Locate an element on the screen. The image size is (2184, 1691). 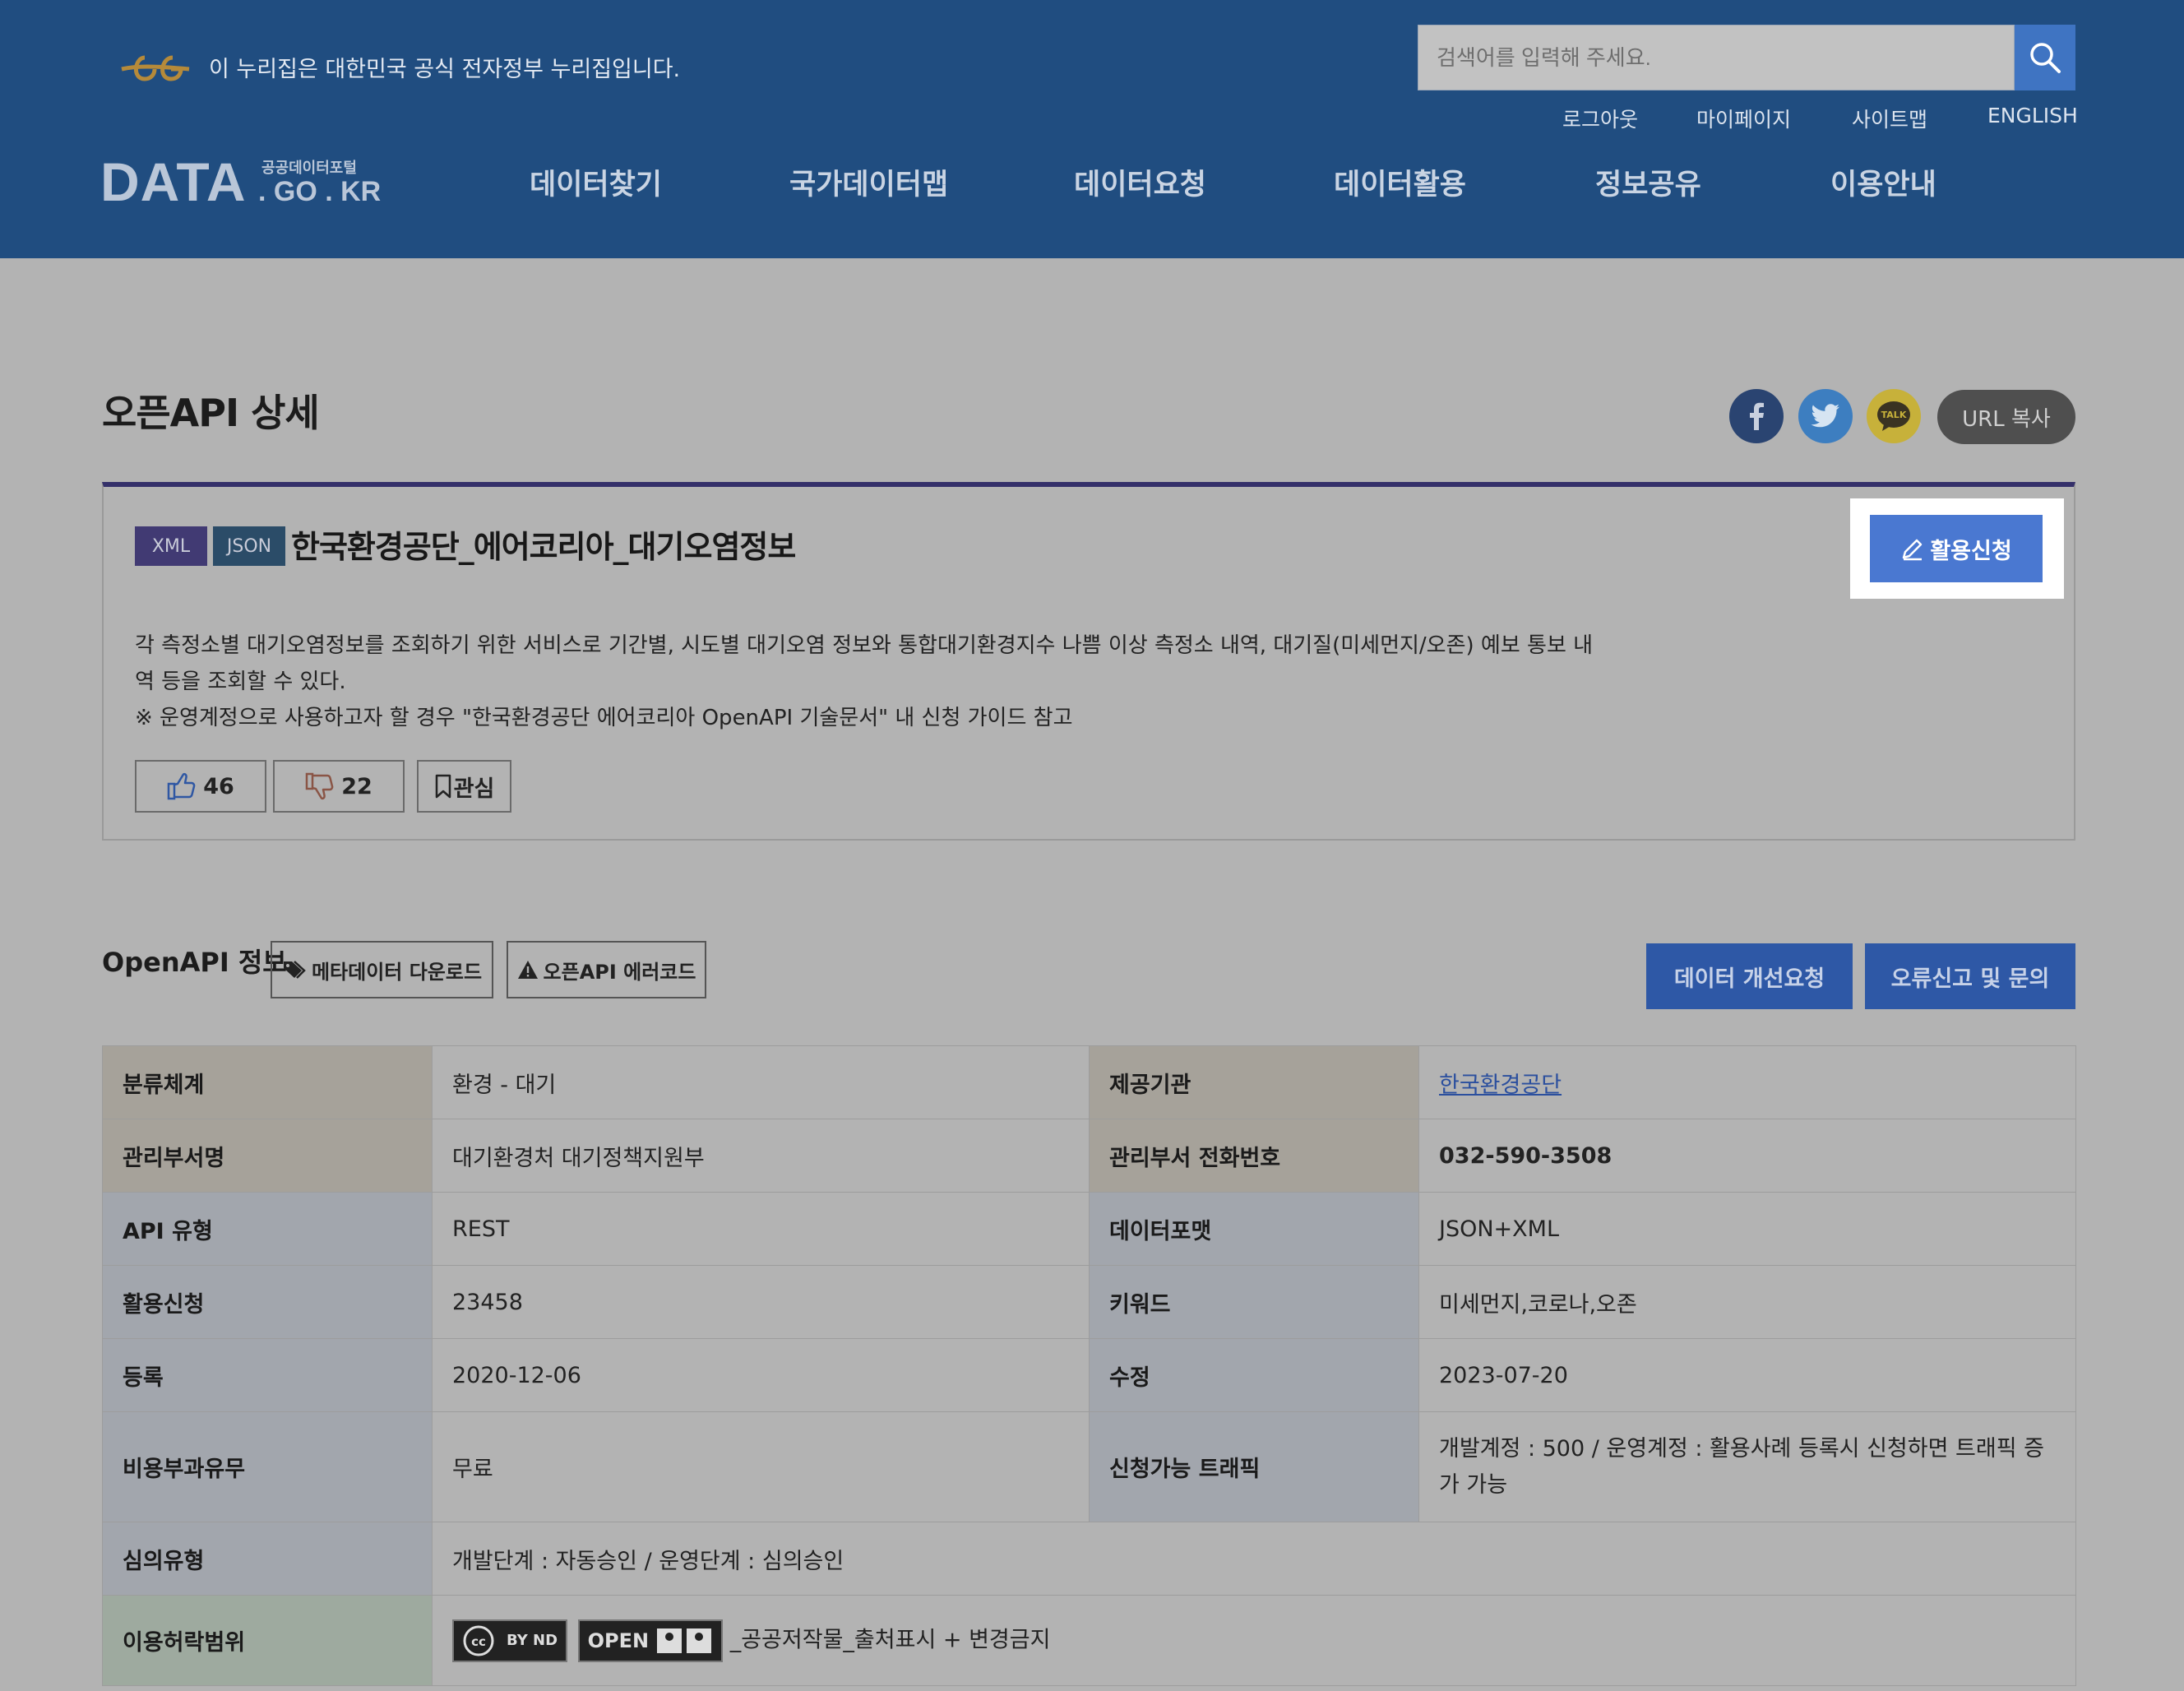
license-text: _공공저작물_출처표시 + 변경금지 is located at coordinates (890, 1639).